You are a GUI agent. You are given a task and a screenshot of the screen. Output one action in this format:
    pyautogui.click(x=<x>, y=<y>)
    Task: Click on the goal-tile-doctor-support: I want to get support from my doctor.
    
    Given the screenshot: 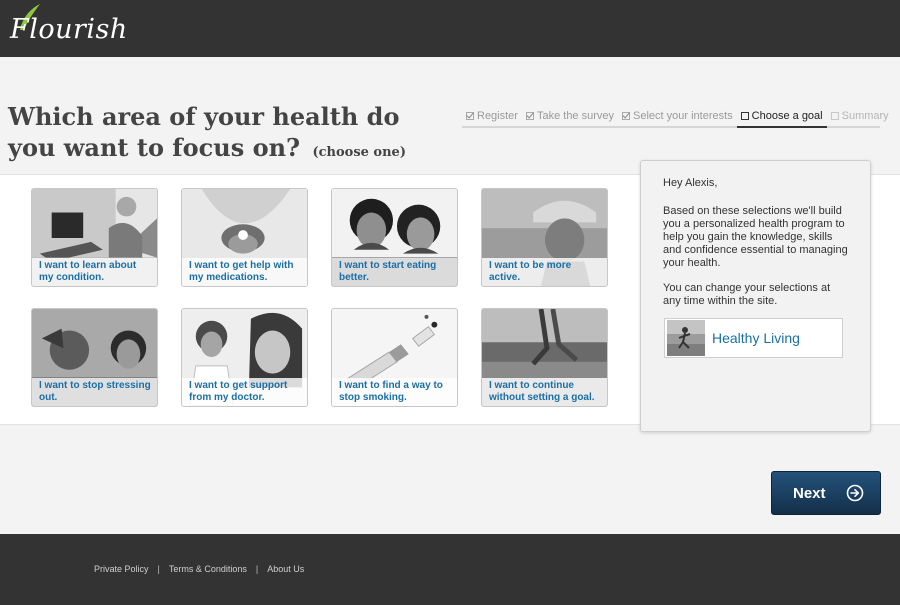 What is the action you would take?
    pyautogui.click(x=244, y=357)
    